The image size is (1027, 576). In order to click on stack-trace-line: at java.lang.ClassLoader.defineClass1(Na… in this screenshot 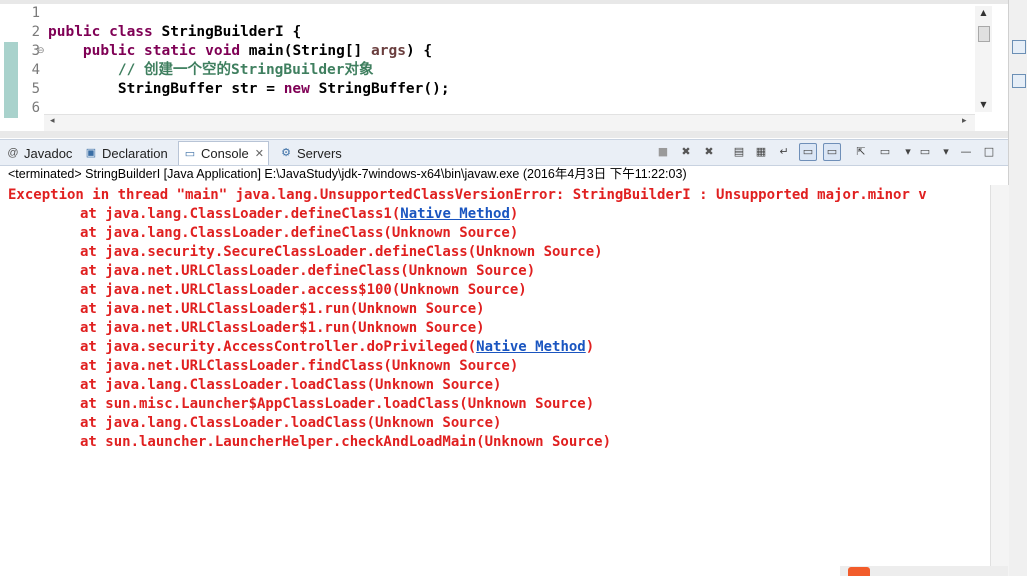, I will do `click(299, 214)`.